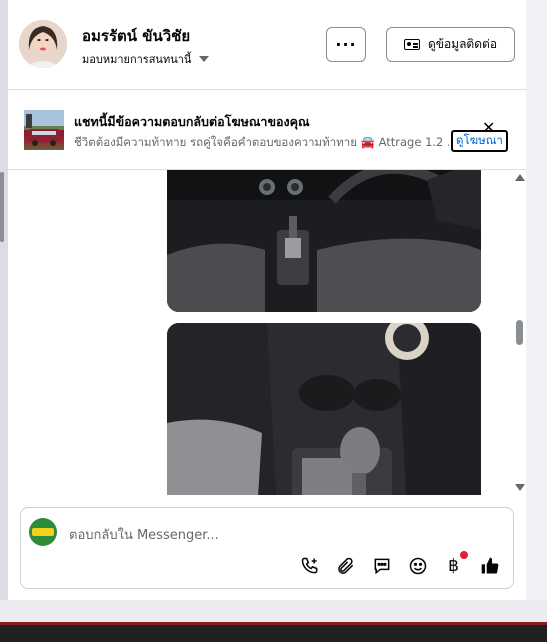 The height and width of the screenshot is (642, 547). Describe the element at coordinates (136, 36) in the screenshot. I see `page-name: อมรรัตน์ ขันวิชัย` at that location.